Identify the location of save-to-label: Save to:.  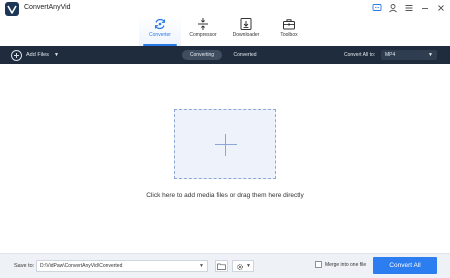
(24, 266).